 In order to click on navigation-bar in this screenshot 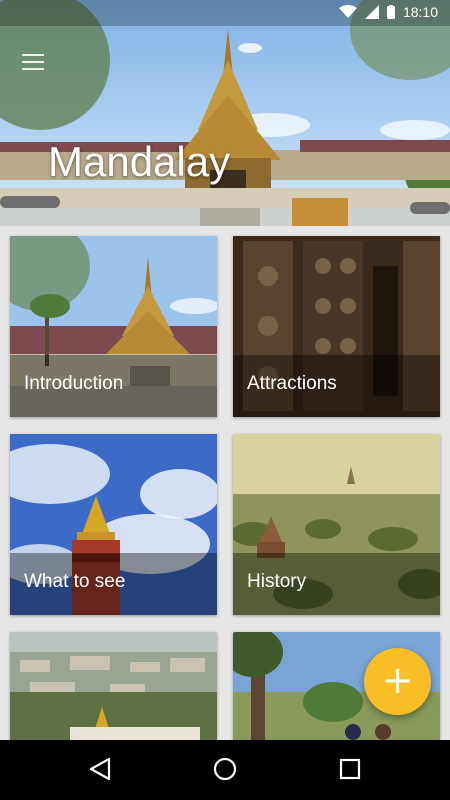, I will do `click(225, 770)`.